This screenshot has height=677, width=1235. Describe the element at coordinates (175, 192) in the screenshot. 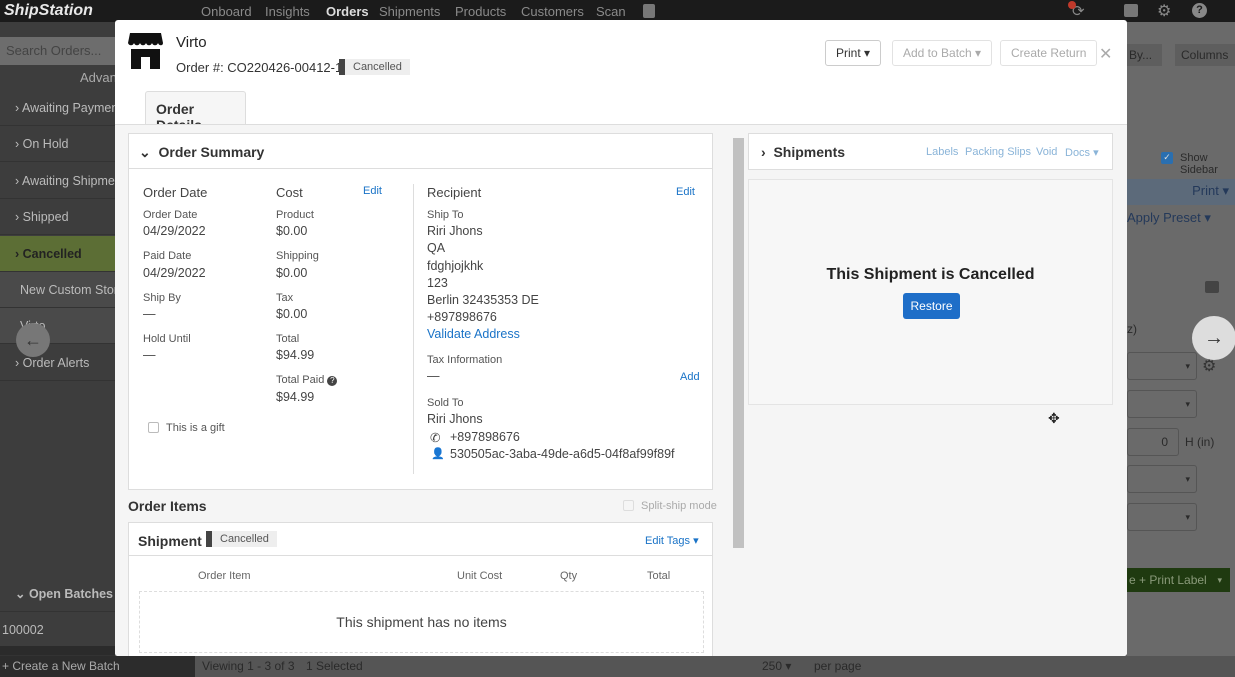

I see `order-date-heading: Order Date` at that location.